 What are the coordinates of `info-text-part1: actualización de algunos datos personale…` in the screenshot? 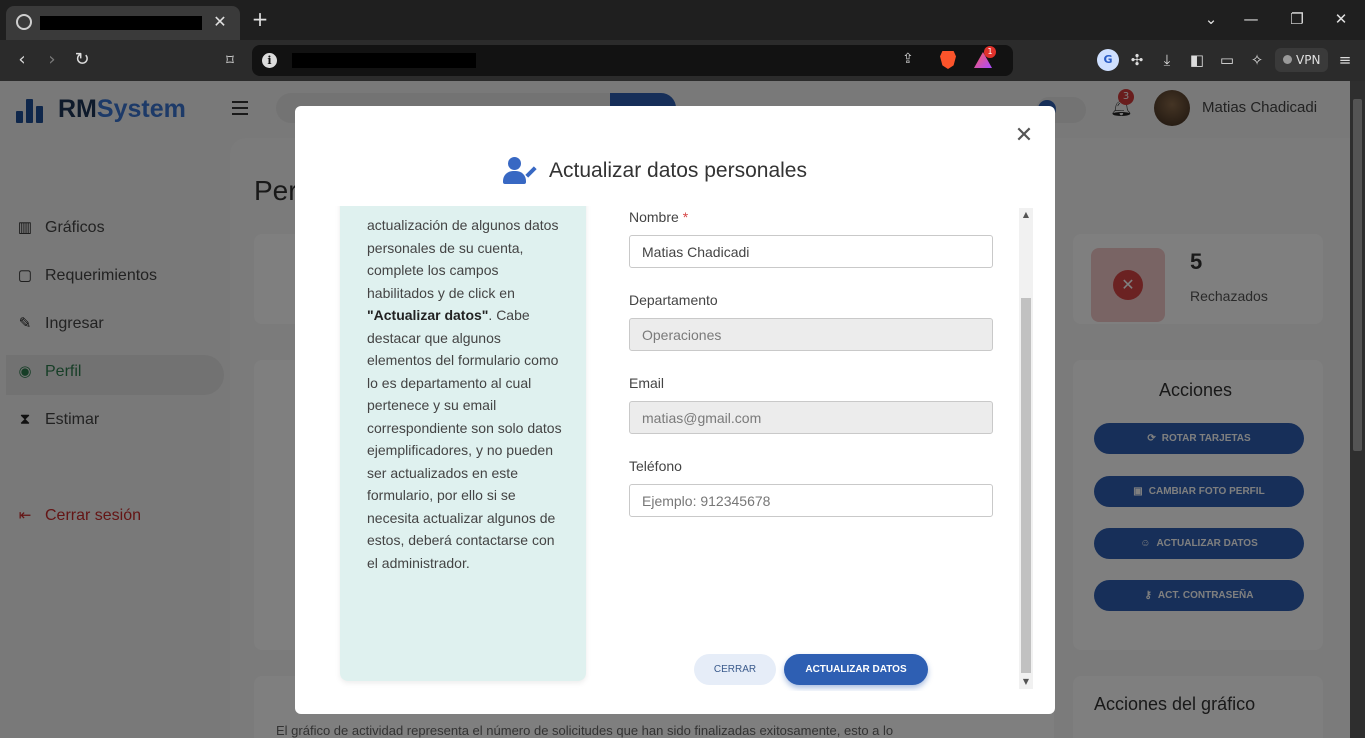 It's located at (463, 259).